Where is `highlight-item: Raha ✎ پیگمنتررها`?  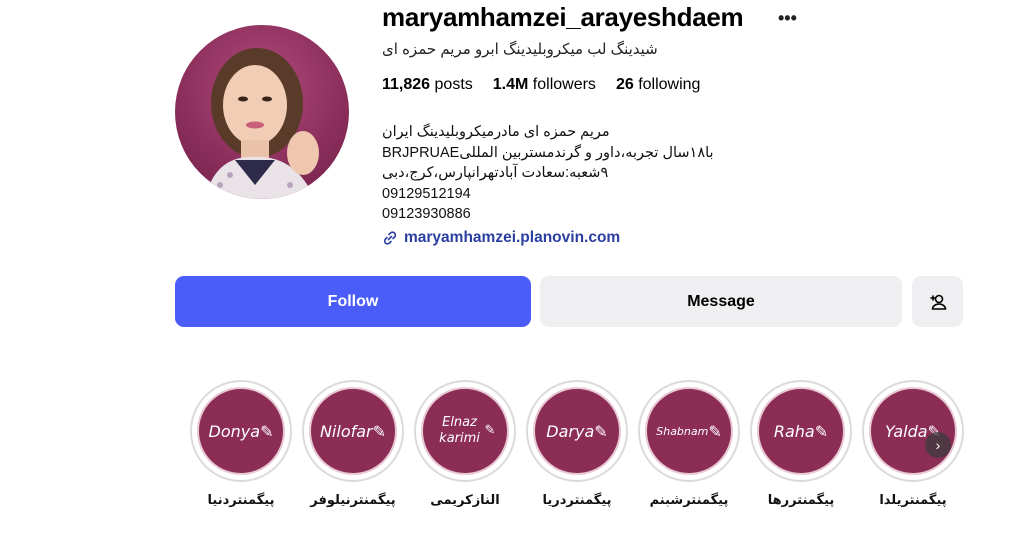
highlight-item: Raha ✎ پیگمنتررها is located at coordinates (801, 444).